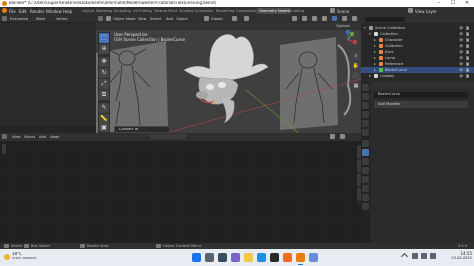 Image resolution: width=474 pixels, height=266 pixels. What do you see at coordinates (453, 3) in the screenshot?
I see `maximize-button: ☐` at bounding box center [453, 3].